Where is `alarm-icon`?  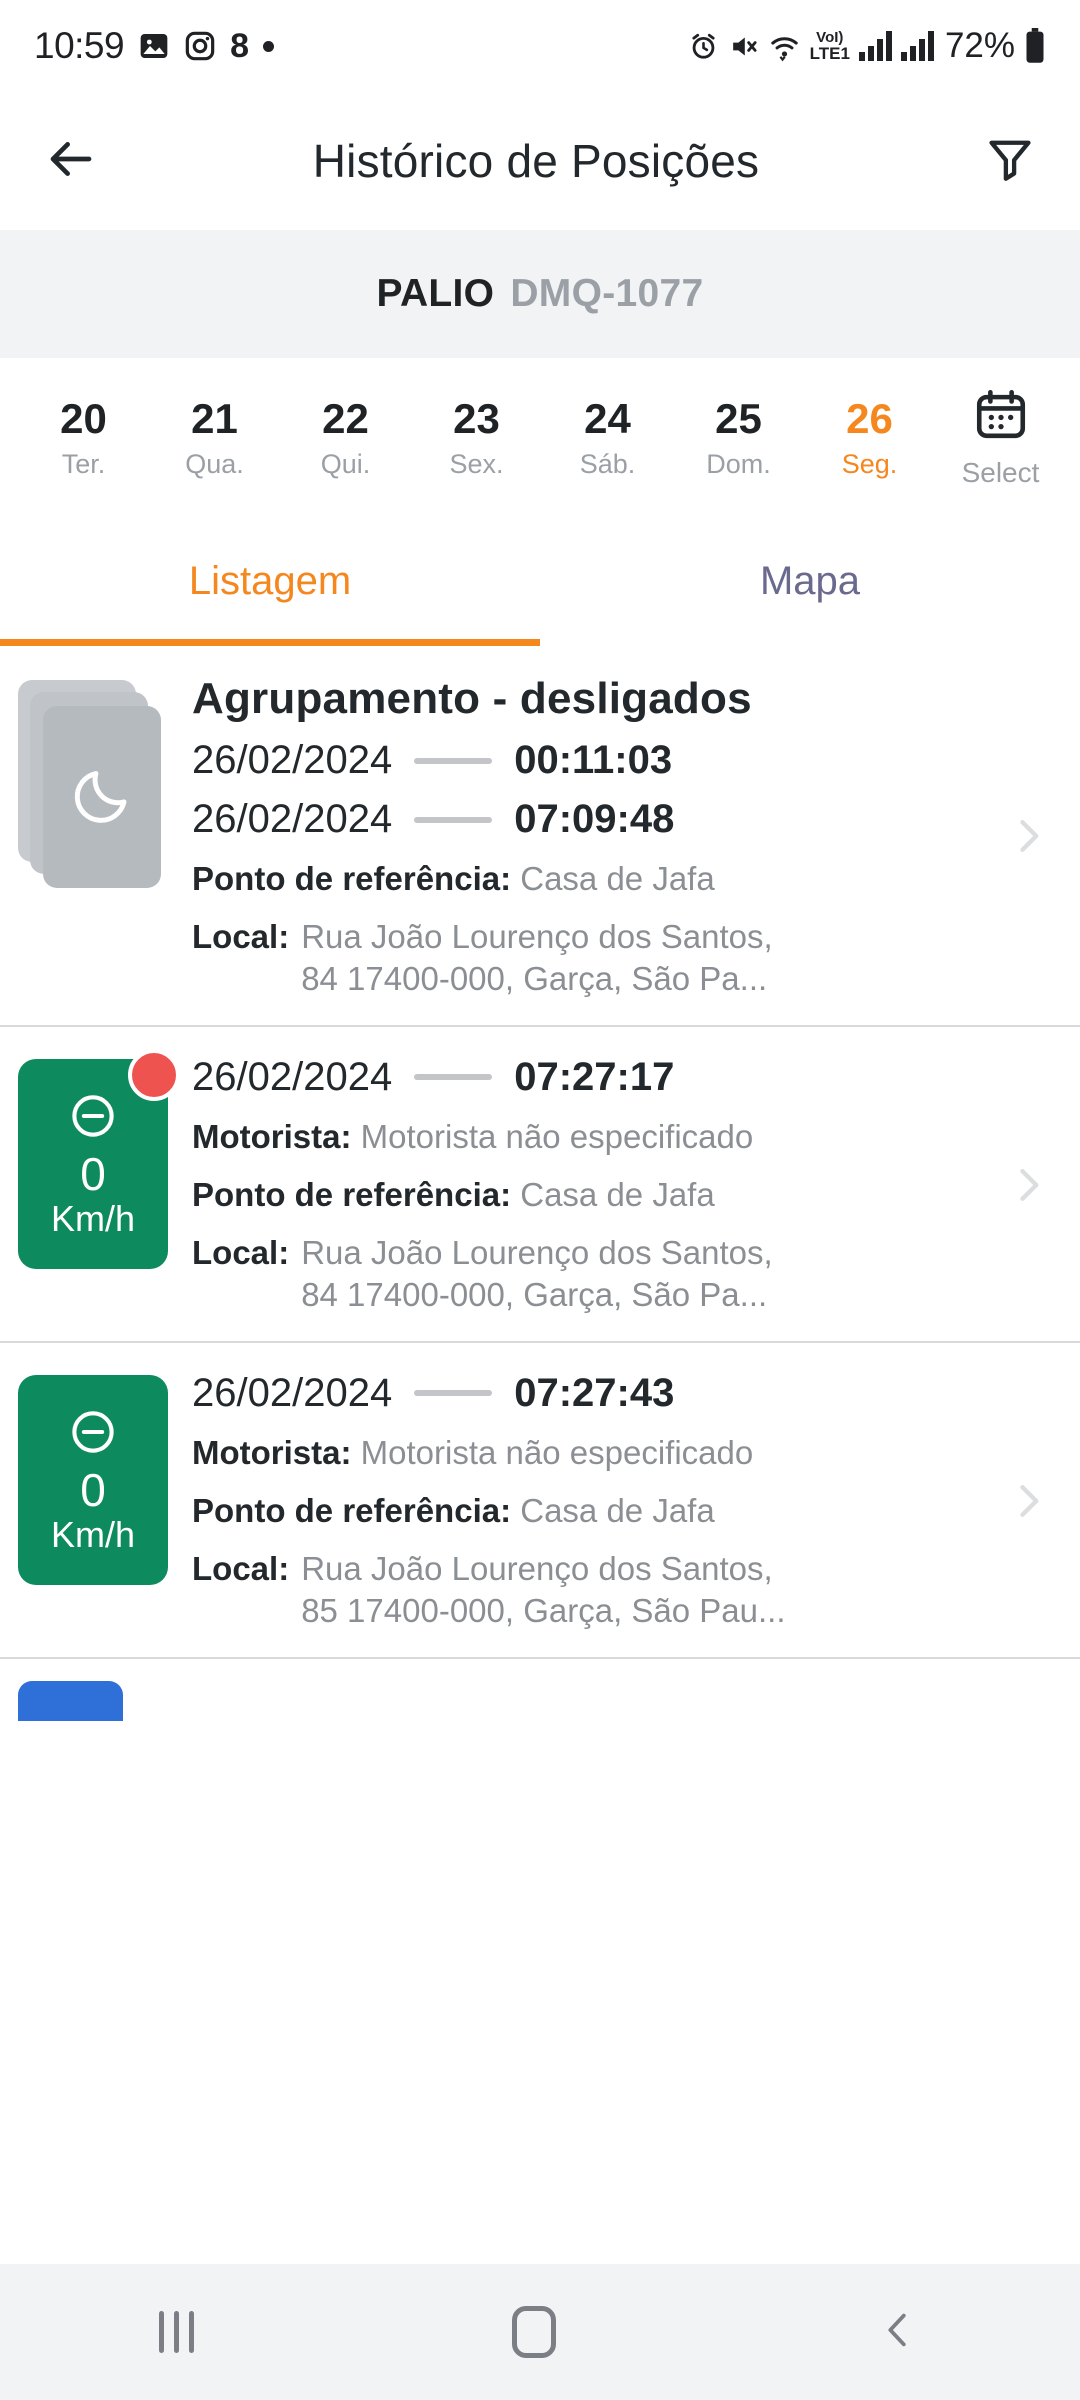 alarm-icon is located at coordinates (703, 46).